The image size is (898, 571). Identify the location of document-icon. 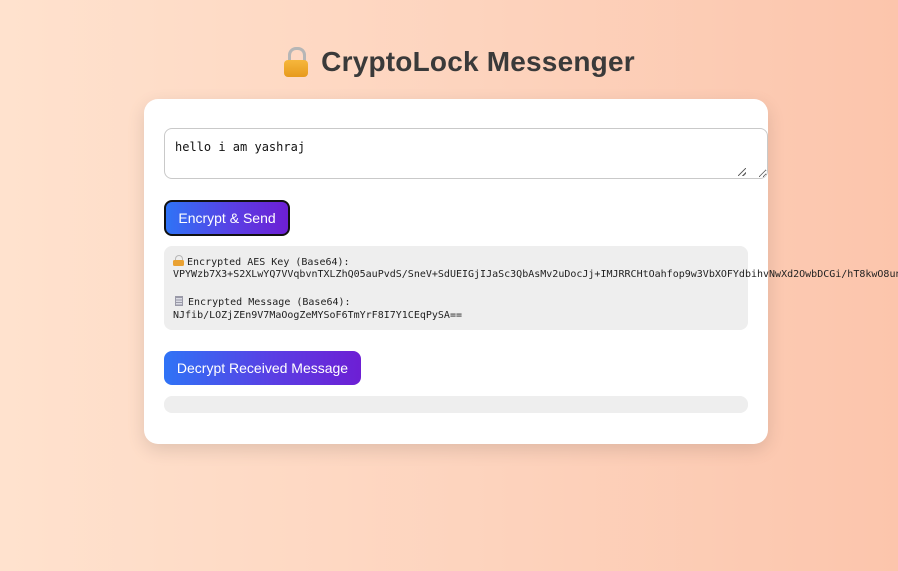
(179, 301).